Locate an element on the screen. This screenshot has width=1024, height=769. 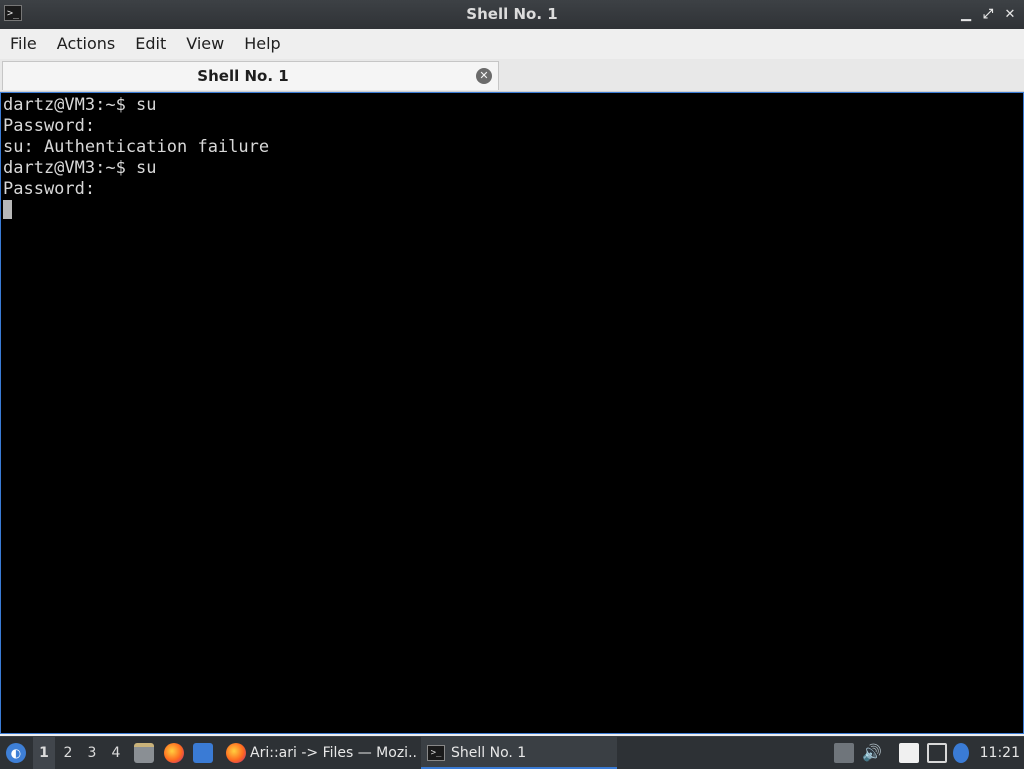
menu-actions: Actions is located at coordinates (86, 44).